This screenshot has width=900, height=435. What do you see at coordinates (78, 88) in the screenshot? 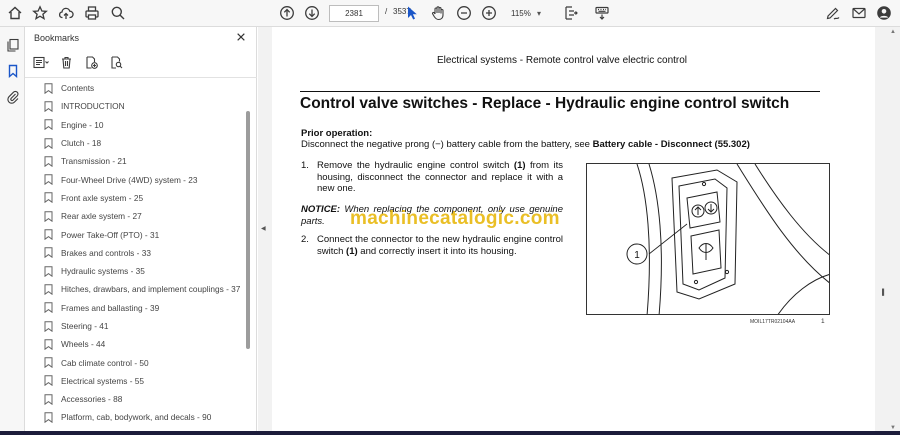
I see `bookmark-label: Contents` at bounding box center [78, 88].